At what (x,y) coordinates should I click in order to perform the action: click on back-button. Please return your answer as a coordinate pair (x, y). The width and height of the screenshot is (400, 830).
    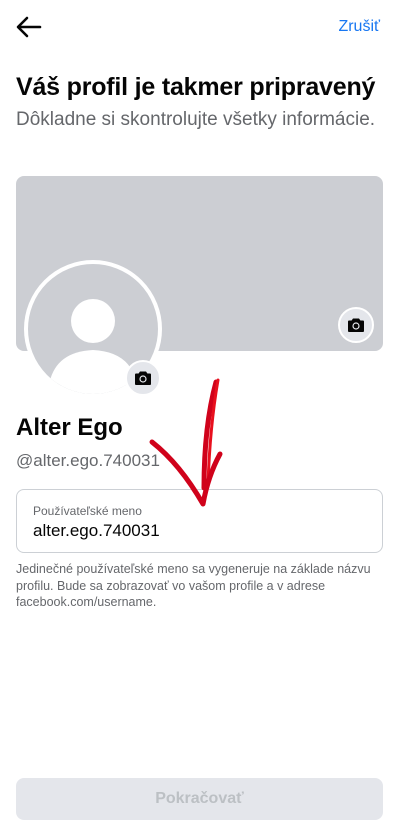
    Looking at the image, I should click on (29, 27).